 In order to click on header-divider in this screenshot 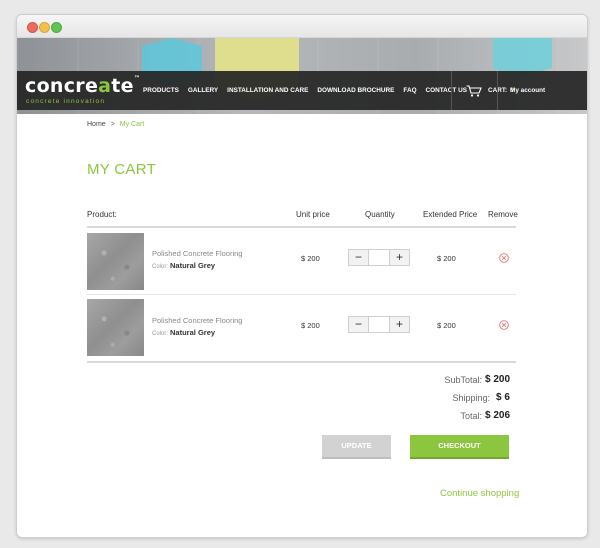, I will do `click(301, 227)`.